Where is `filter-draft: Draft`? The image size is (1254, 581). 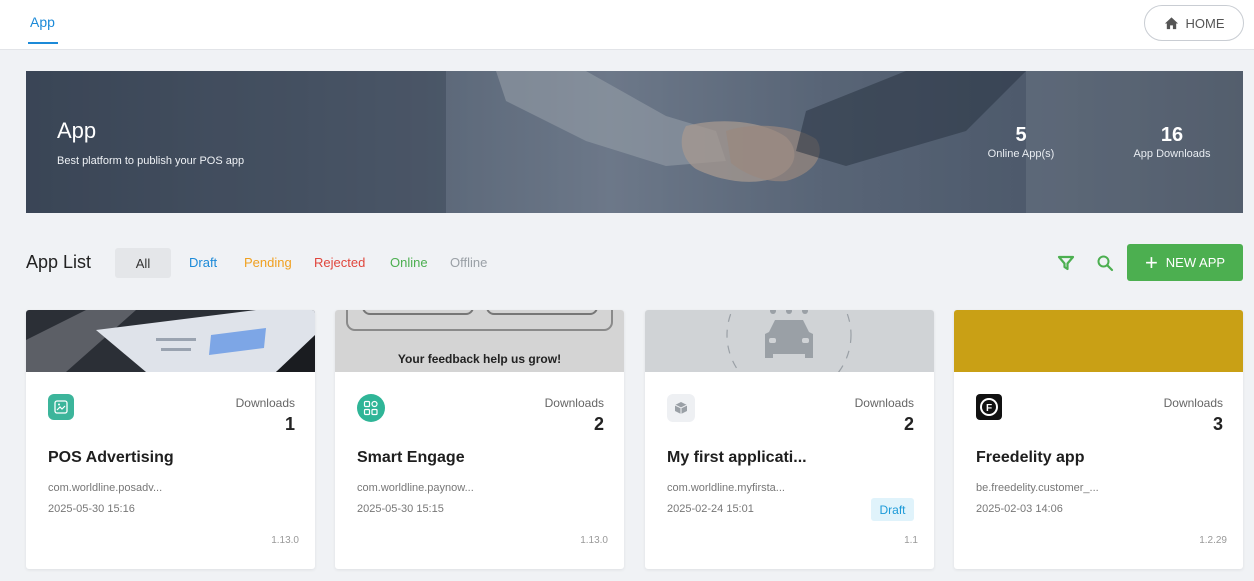
filter-draft: Draft is located at coordinates (203, 262).